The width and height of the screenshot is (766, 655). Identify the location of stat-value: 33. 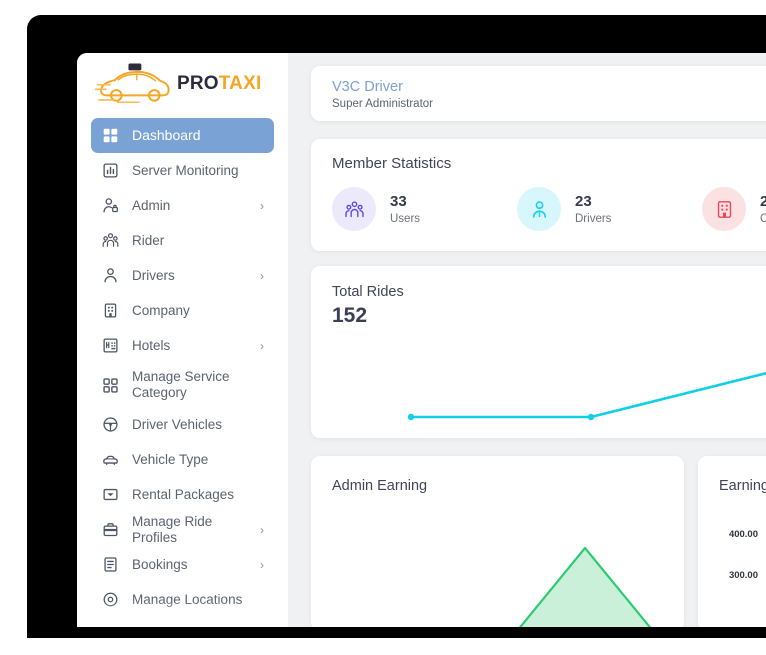
(398, 201).